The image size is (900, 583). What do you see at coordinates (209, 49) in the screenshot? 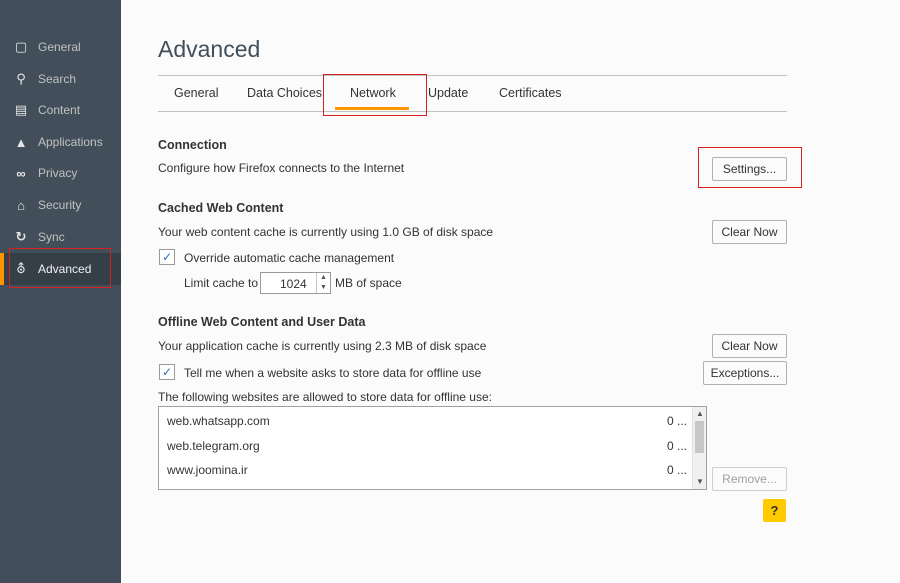
I see `page-title: Advanced` at bounding box center [209, 49].